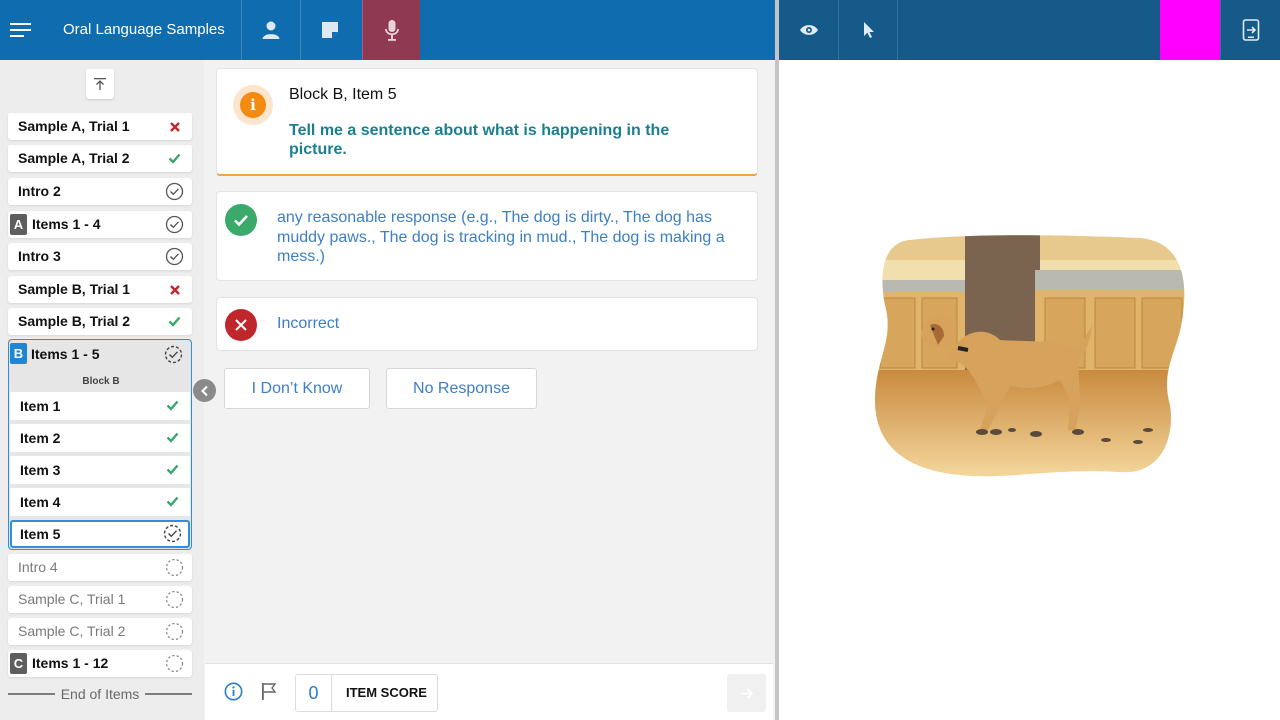 The width and height of the screenshot is (1280, 720). I want to click on block-badge-b: B, so click(18, 353).